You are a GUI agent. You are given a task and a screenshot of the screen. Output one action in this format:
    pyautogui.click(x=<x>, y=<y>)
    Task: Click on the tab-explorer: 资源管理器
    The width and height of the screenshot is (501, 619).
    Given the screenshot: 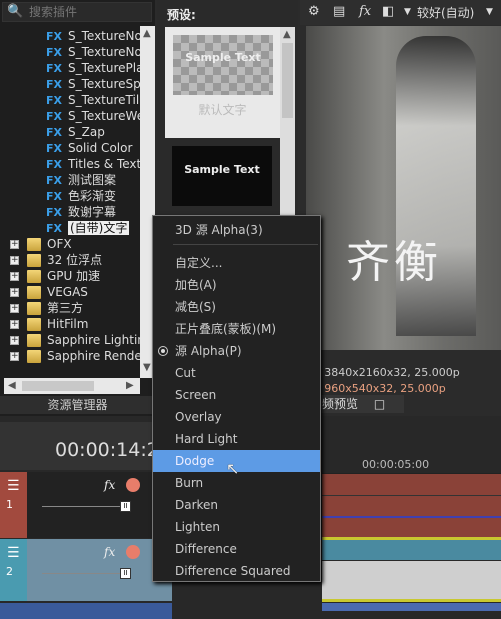 What is the action you would take?
    pyautogui.click(x=77, y=405)
    